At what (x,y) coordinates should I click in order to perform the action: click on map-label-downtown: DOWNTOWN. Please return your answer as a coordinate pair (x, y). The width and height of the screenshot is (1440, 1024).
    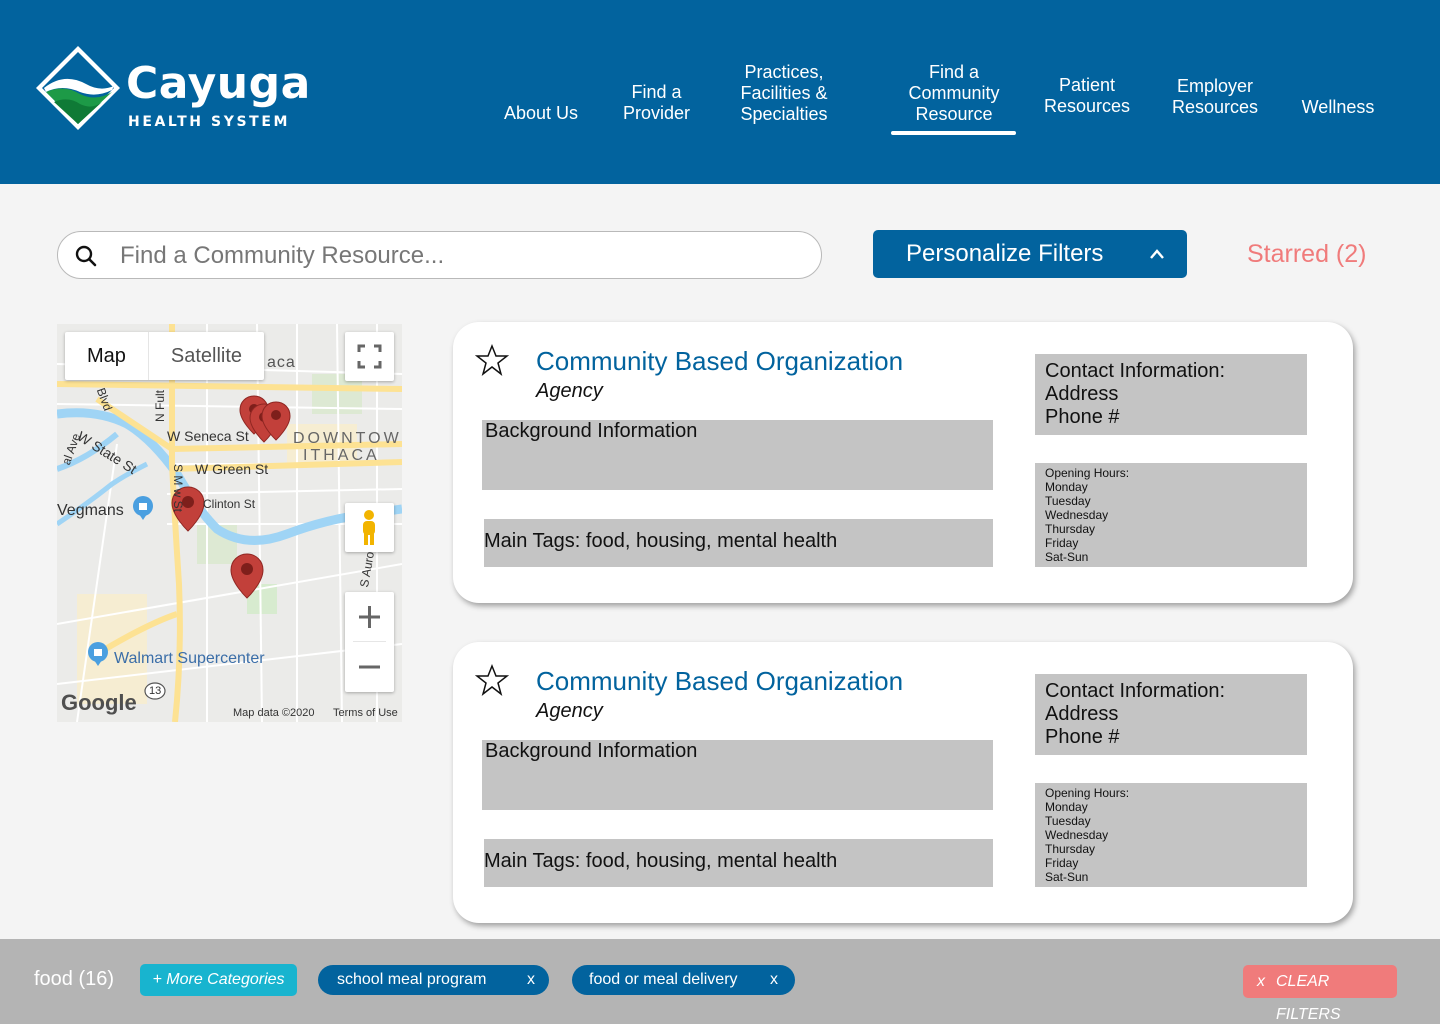
    Looking at the image, I should click on (347, 438).